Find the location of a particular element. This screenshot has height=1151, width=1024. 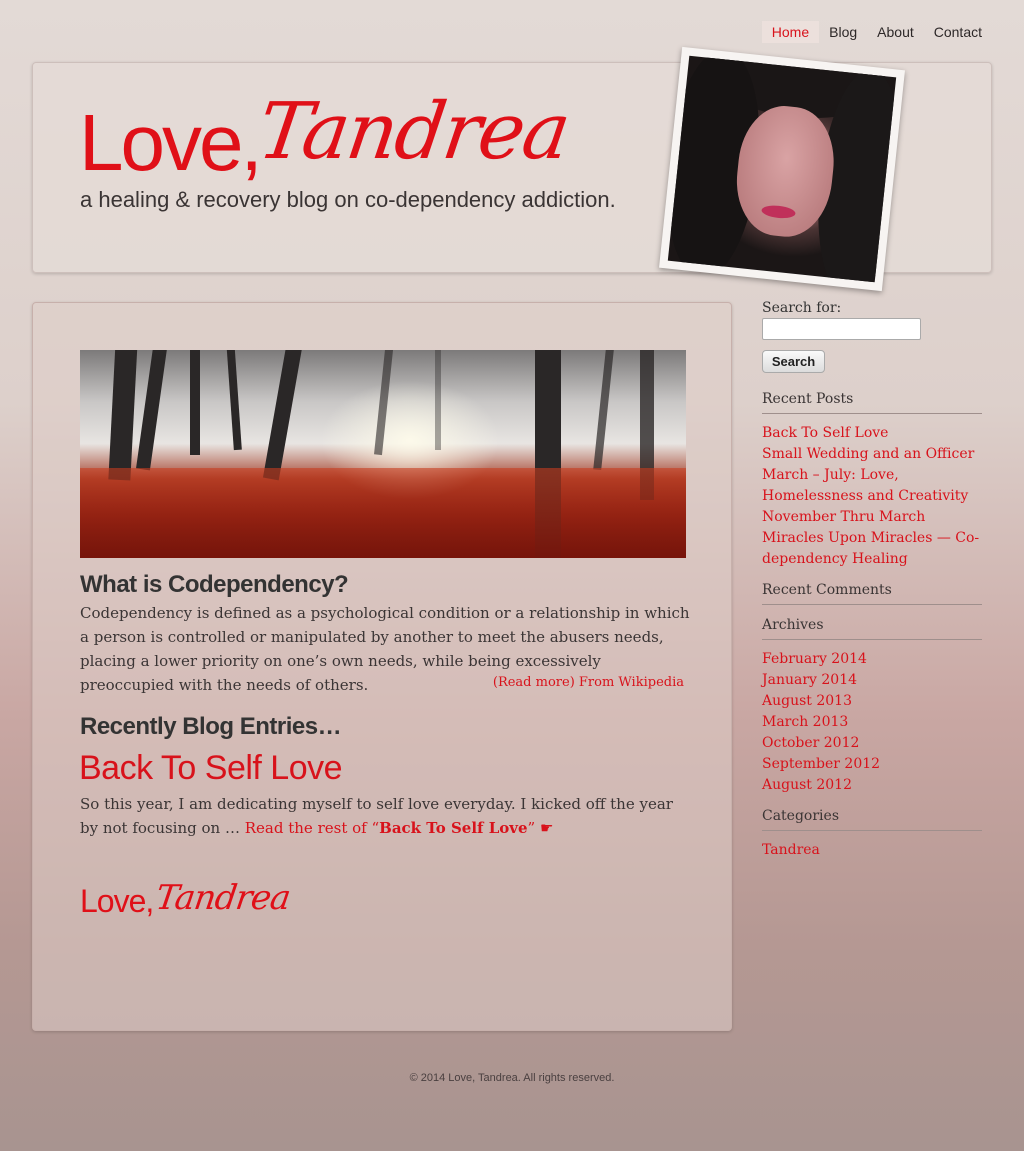

archive-link: October 2012 is located at coordinates (810, 743).